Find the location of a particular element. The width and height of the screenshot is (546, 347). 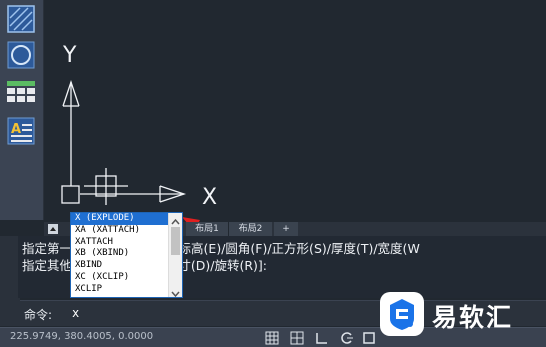

logo-badge-icon is located at coordinates (402, 314).